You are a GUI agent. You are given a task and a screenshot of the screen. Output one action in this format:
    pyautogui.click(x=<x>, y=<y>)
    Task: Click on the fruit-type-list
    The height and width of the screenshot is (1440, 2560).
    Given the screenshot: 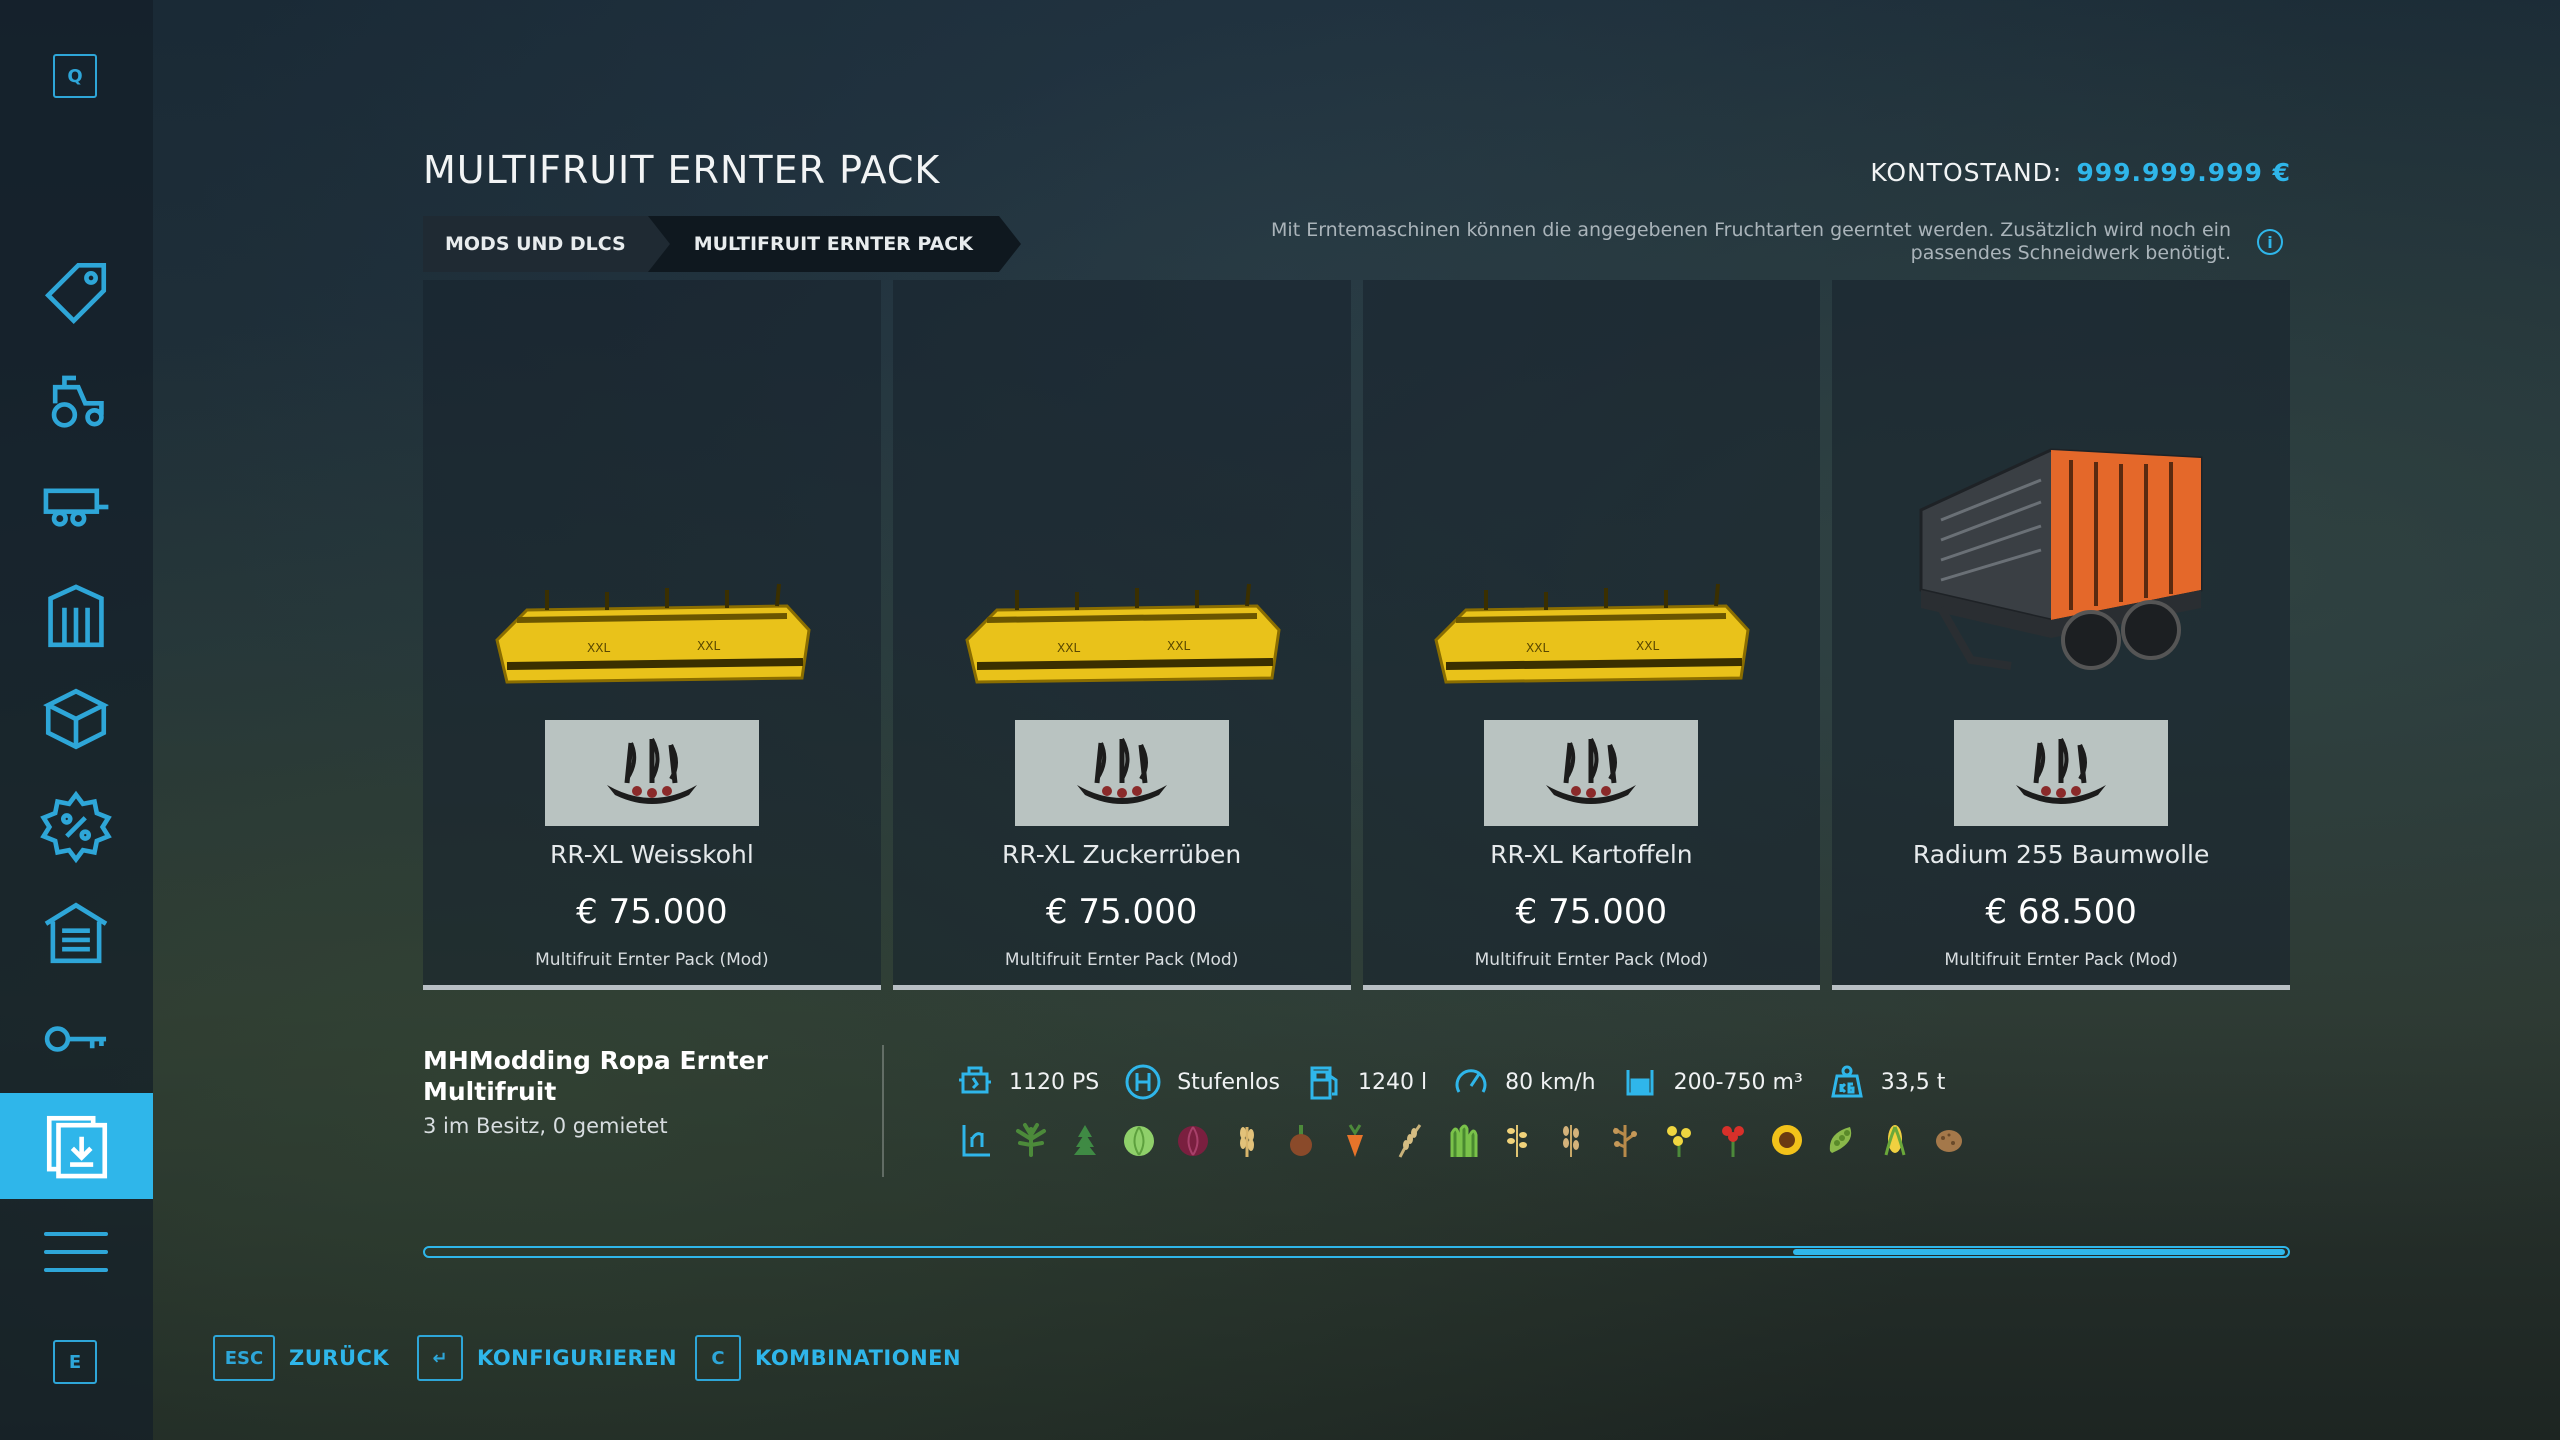 What is the action you would take?
    pyautogui.click(x=1468, y=1140)
    